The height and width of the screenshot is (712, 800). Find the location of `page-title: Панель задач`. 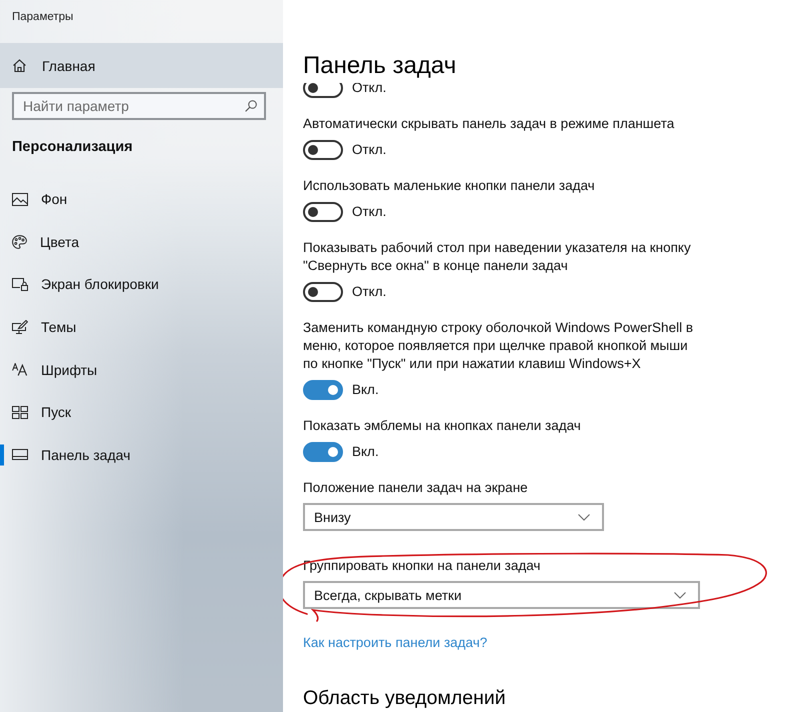

page-title: Панель задач is located at coordinates (379, 66).